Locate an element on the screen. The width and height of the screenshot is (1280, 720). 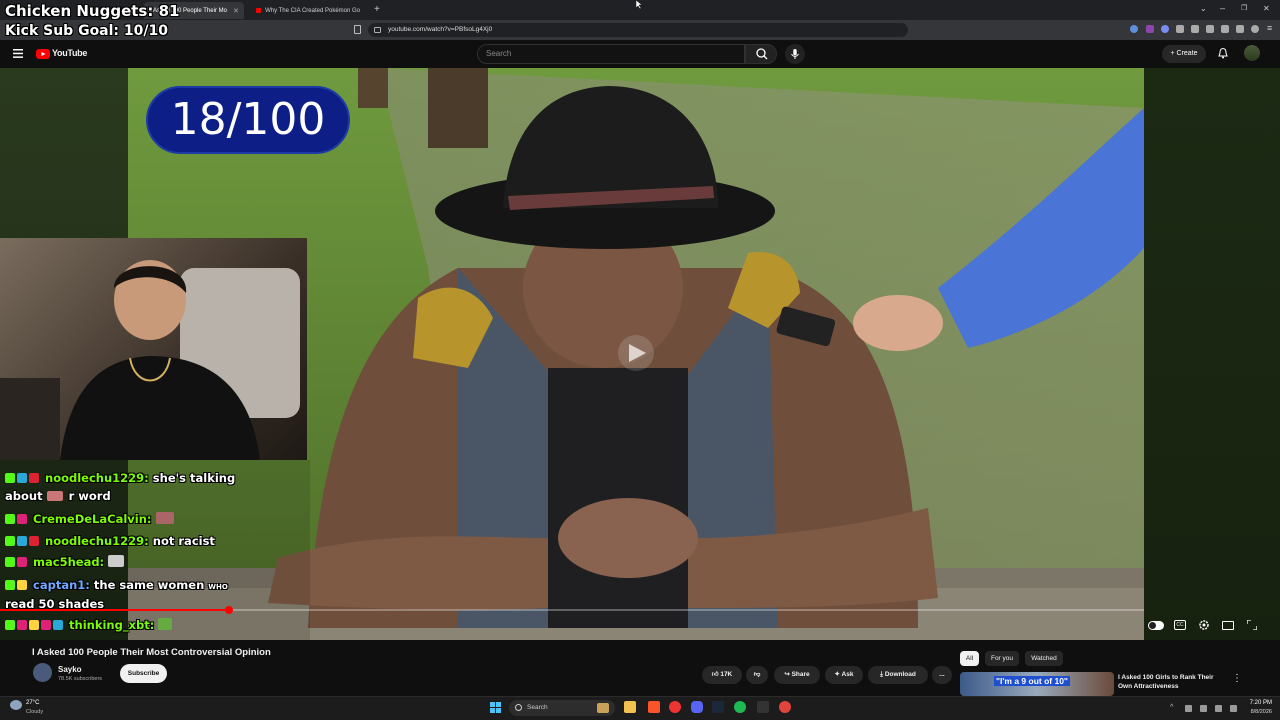
opera-icon is located at coordinates (675, 707).